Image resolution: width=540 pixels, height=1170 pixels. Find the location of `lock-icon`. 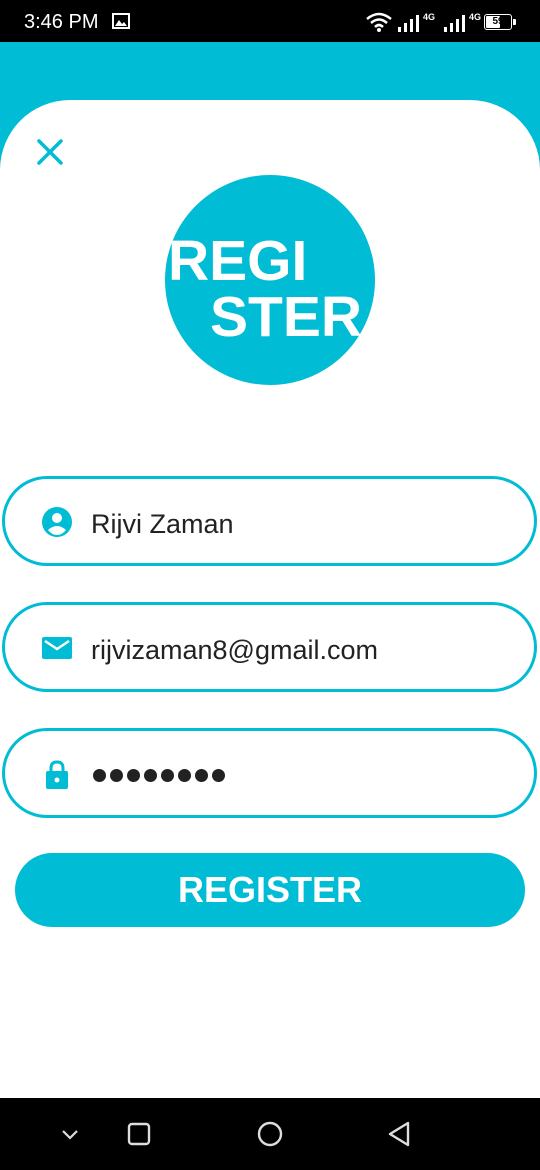

lock-icon is located at coordinates (57, 774).